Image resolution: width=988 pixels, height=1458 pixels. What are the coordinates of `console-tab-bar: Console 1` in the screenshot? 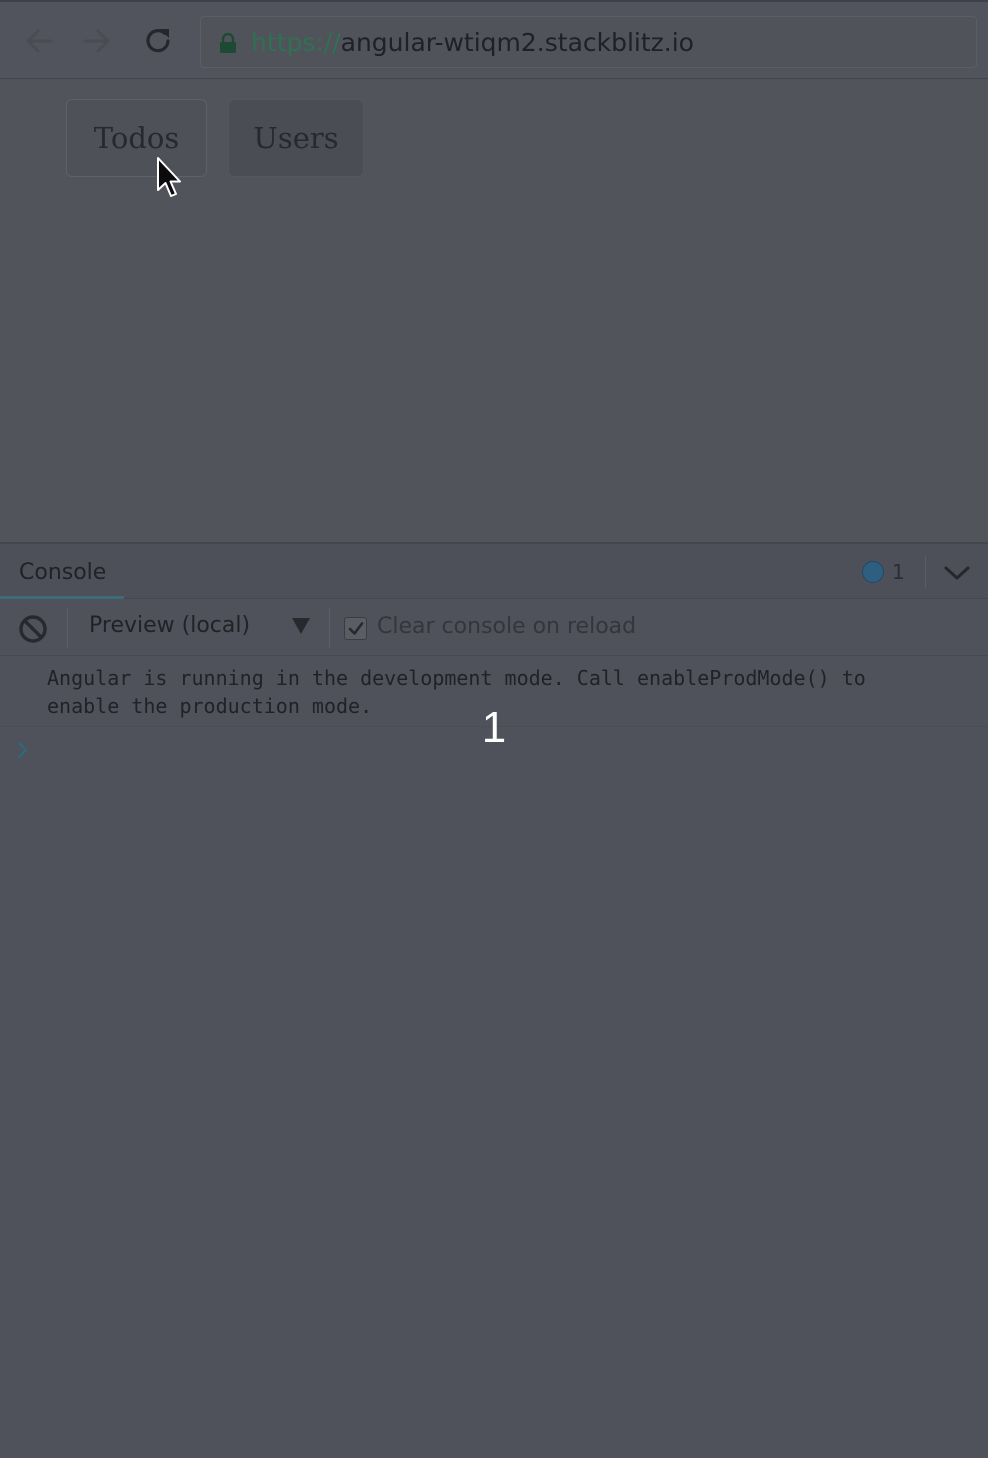 It's located at (494, 570).